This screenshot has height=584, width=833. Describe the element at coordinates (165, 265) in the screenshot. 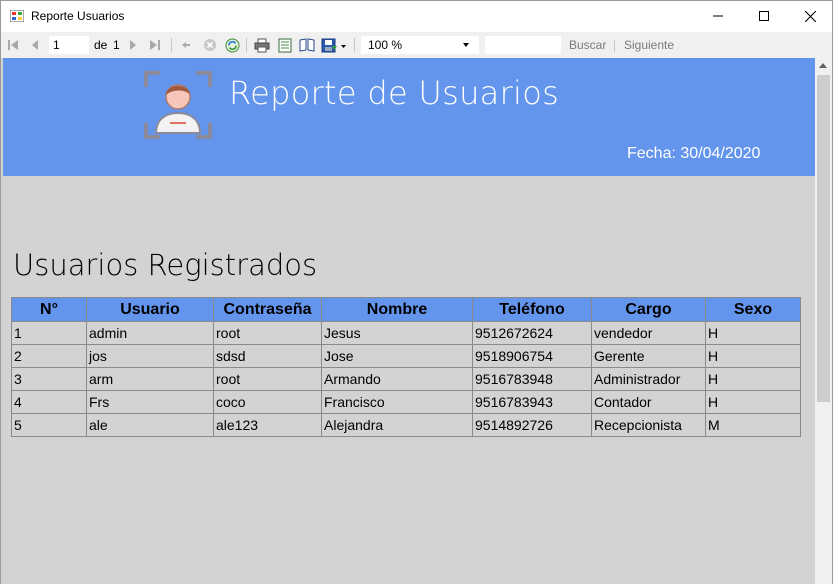

I see `section-title: Usuarios Registrados` at that location.